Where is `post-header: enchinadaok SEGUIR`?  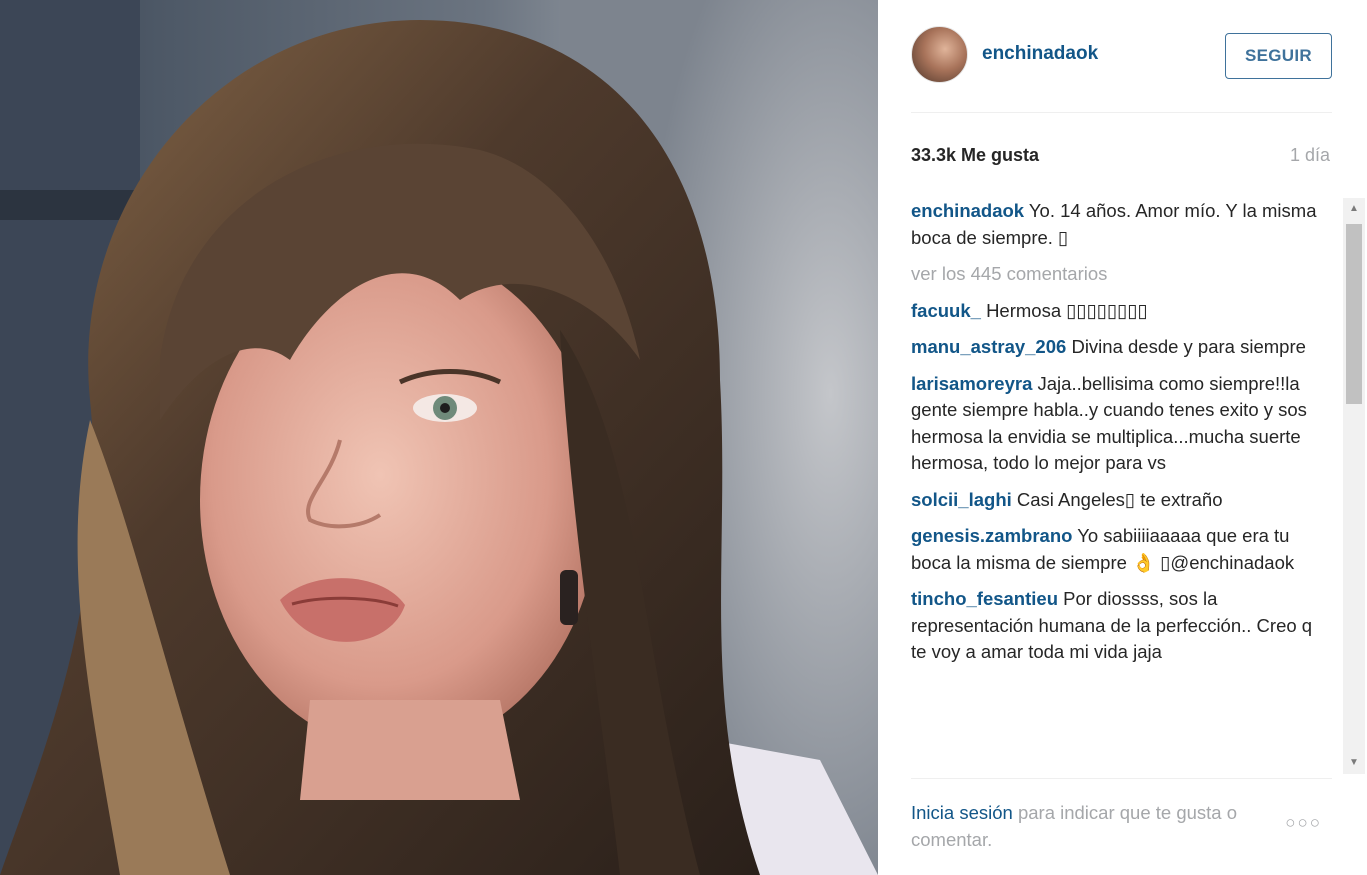 post-header: enchinadaok SEGUIR is located at coordinates (1121, 55).